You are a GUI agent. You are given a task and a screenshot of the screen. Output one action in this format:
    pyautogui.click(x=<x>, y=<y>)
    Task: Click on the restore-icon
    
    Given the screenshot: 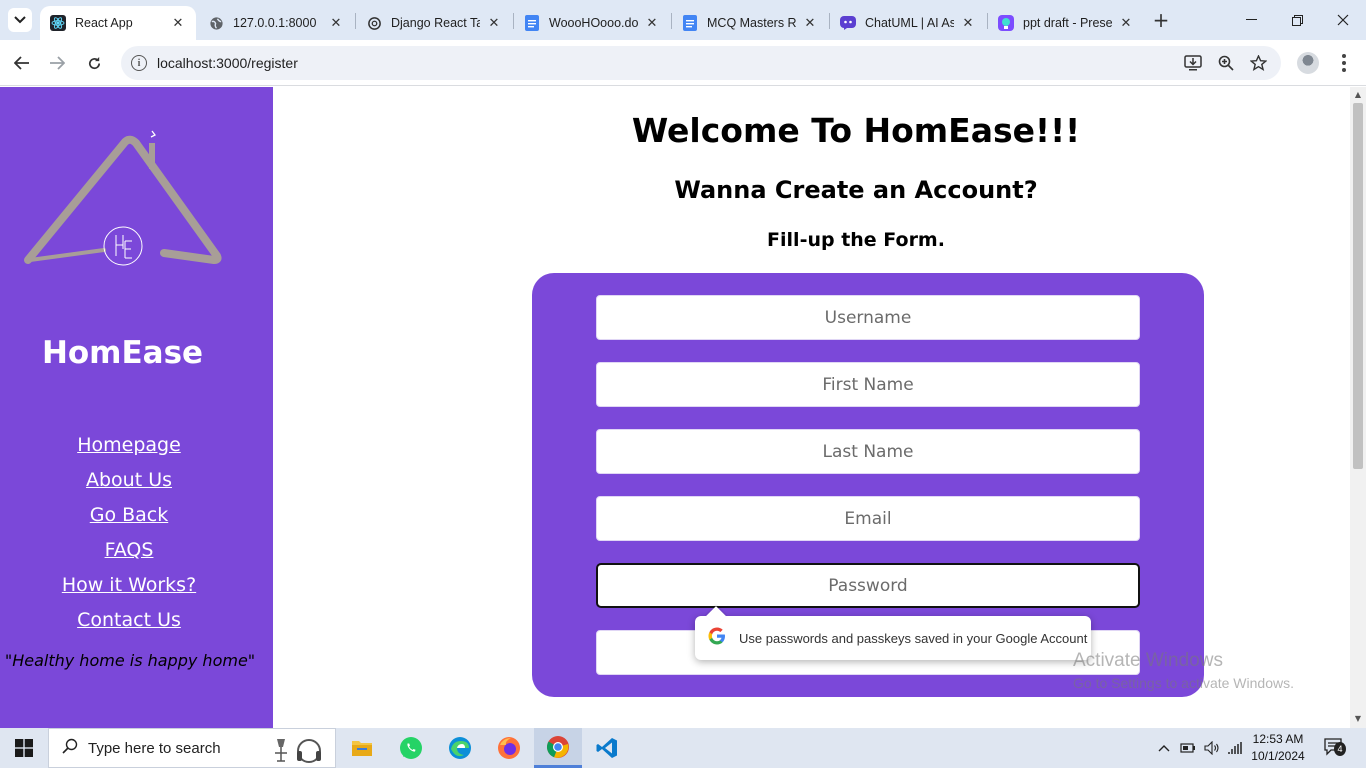 What is the action you would take?
    pyautogui.click(x=1297, y=20)
    